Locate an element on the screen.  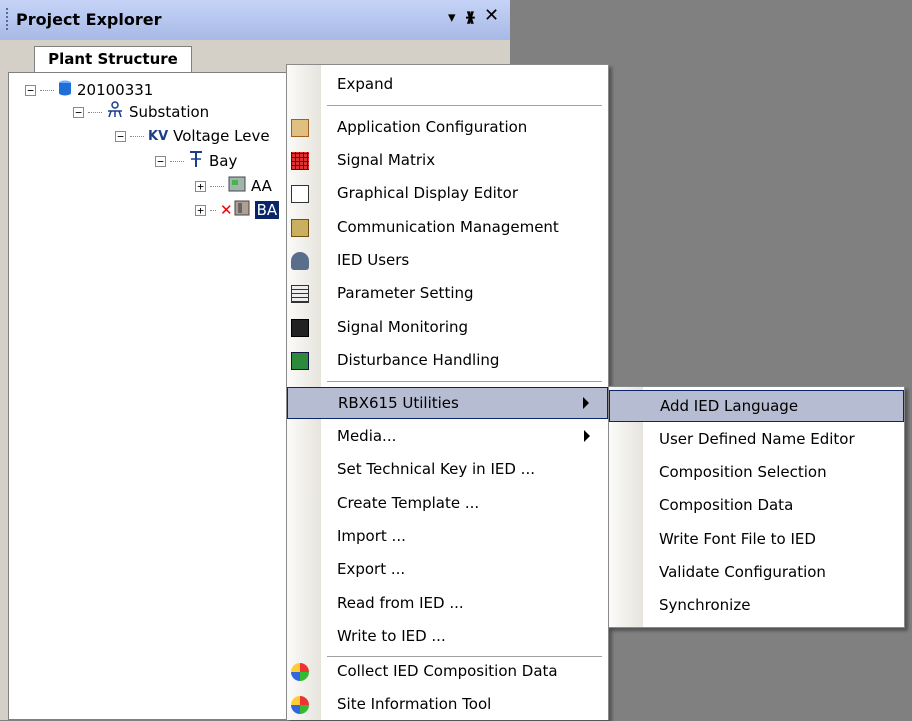
tree-node-label: Substation is located at coordinates (169, 112).